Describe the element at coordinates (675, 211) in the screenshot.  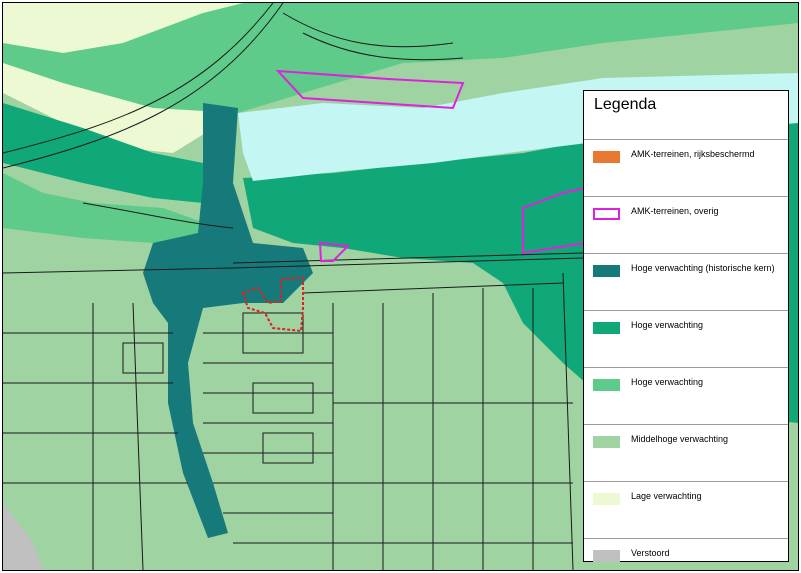
I see `legend-label: AMK-terreinen, overig` at that location.